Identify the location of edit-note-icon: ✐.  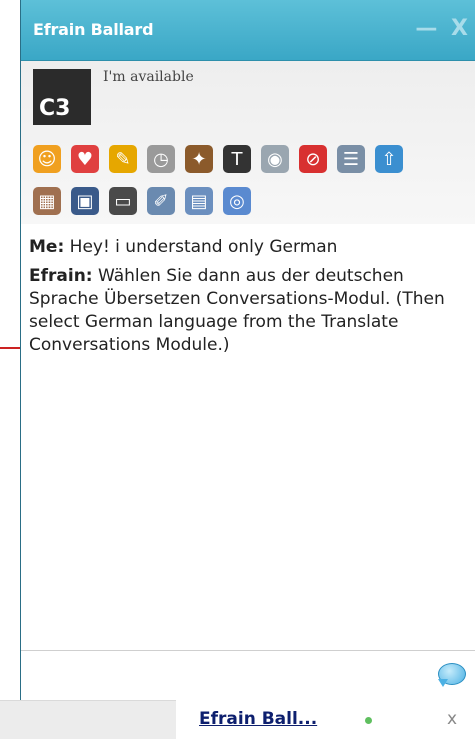
(161, 201).